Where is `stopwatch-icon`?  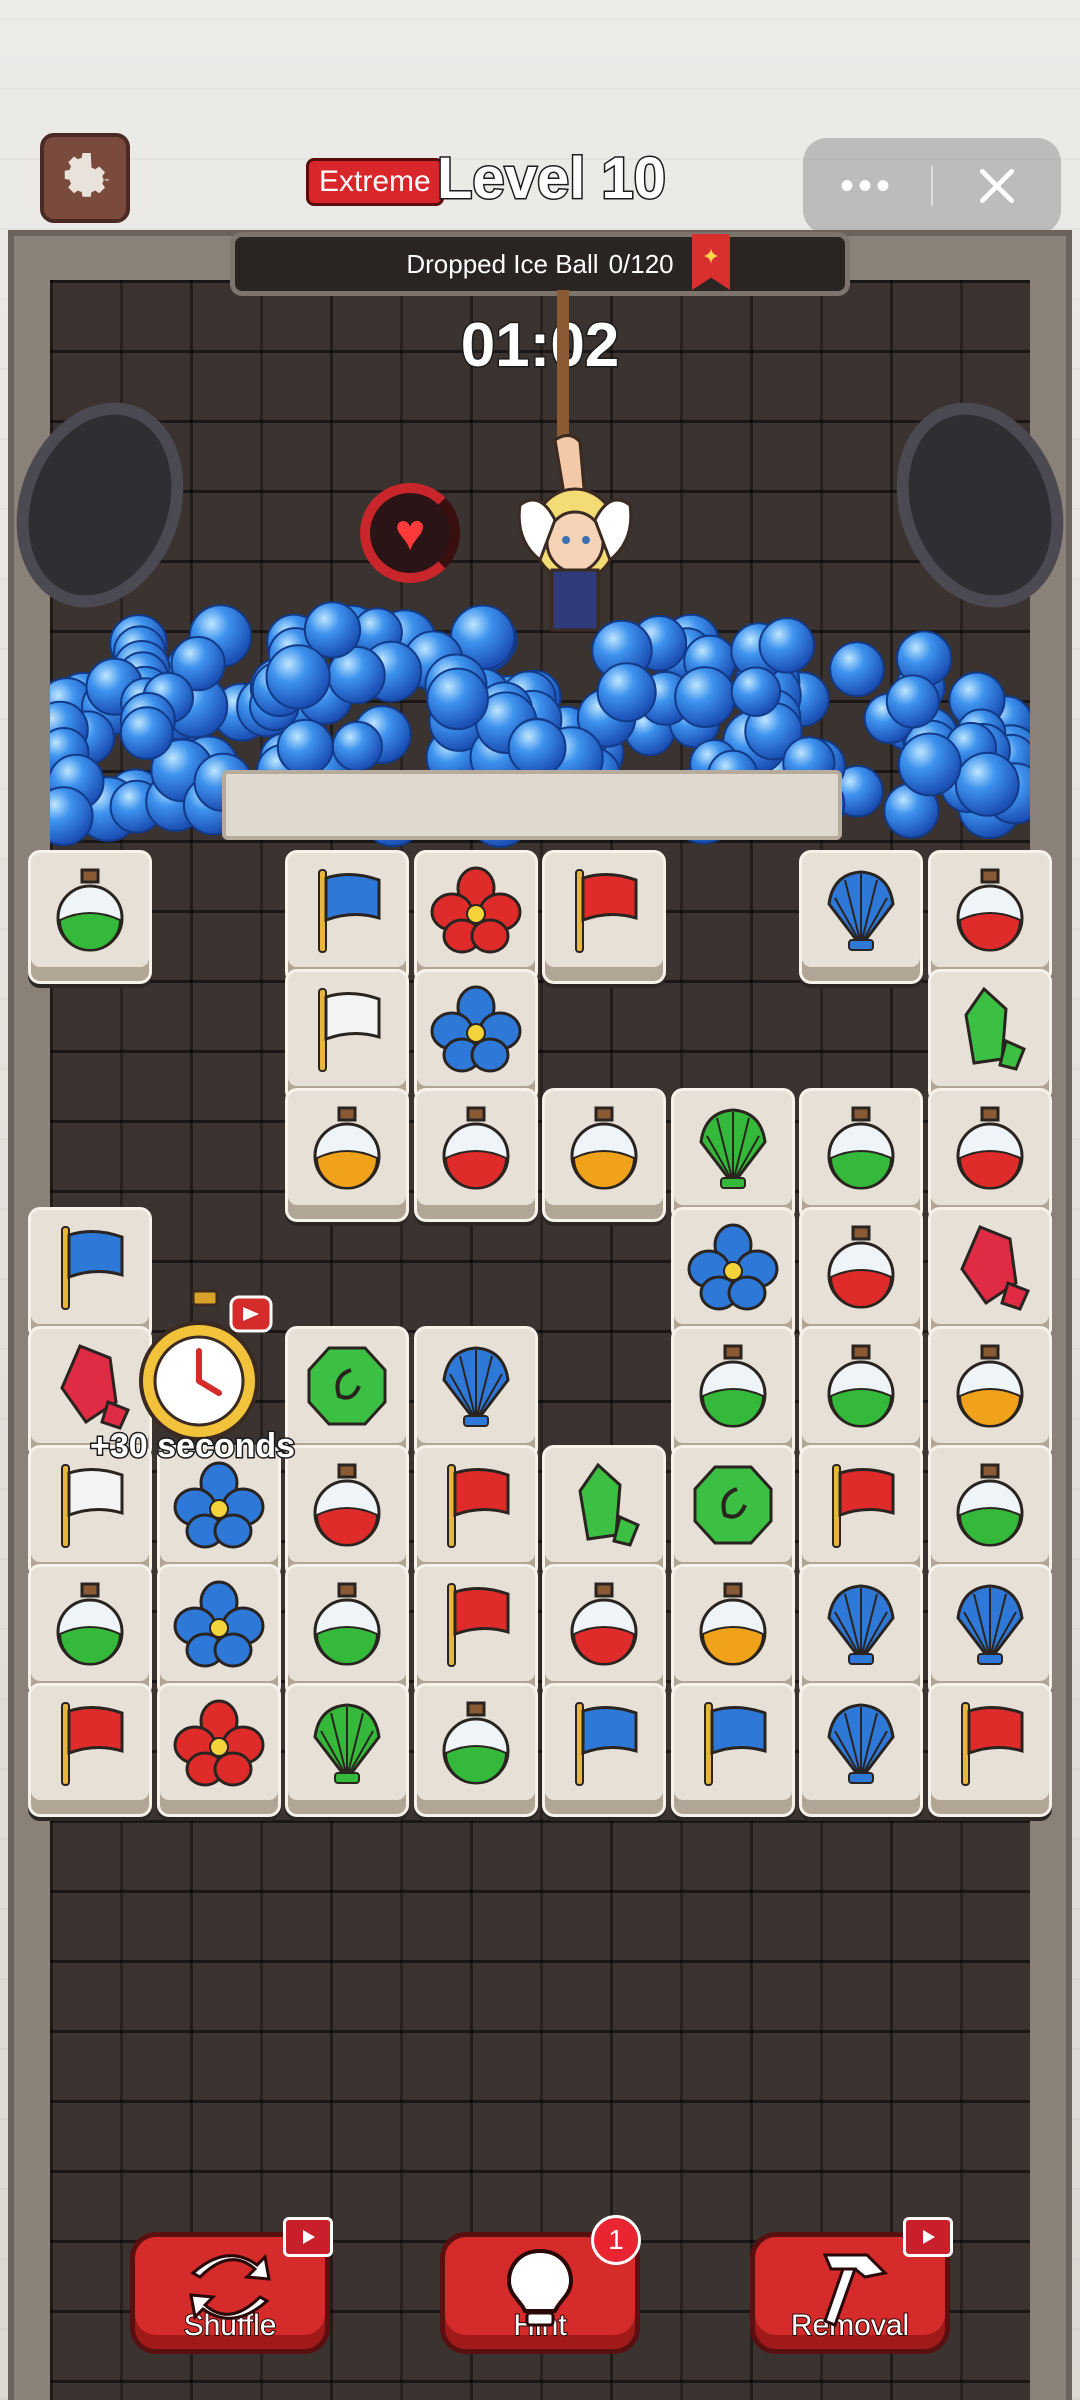 stopwatch-icon is located at coordinates (205, 1365).